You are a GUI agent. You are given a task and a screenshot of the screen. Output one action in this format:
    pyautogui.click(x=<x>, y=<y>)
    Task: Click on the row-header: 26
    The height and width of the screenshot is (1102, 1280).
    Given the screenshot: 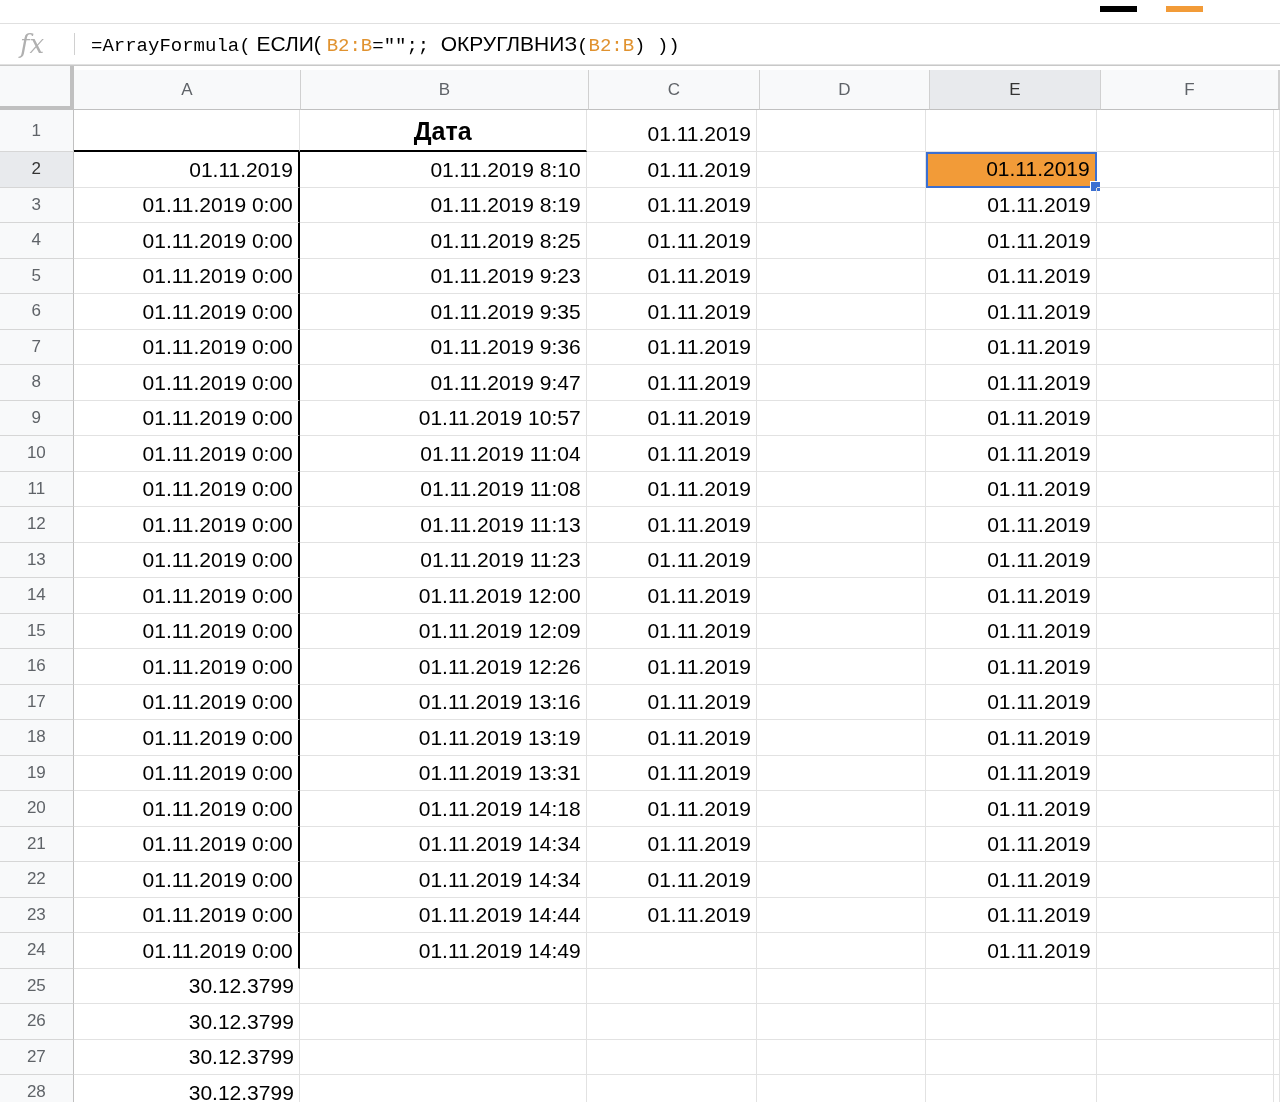 What is the action you would take?
    pyautogui.click(x=37, y=1022)
    